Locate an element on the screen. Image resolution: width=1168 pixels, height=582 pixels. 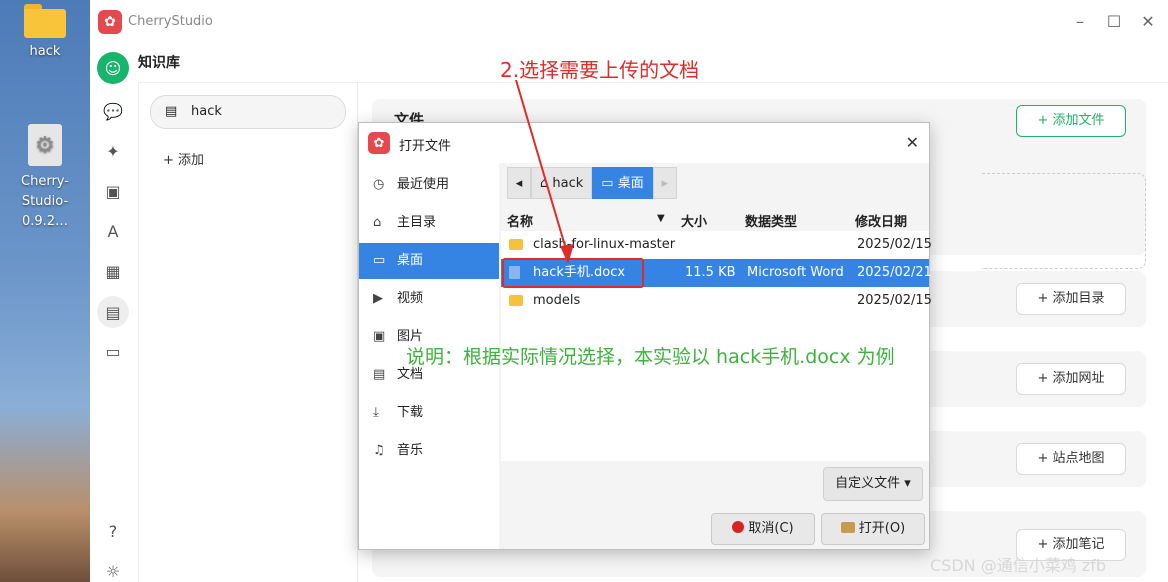
sparkle-icon: ✦ is located at coordinates (113, 151).